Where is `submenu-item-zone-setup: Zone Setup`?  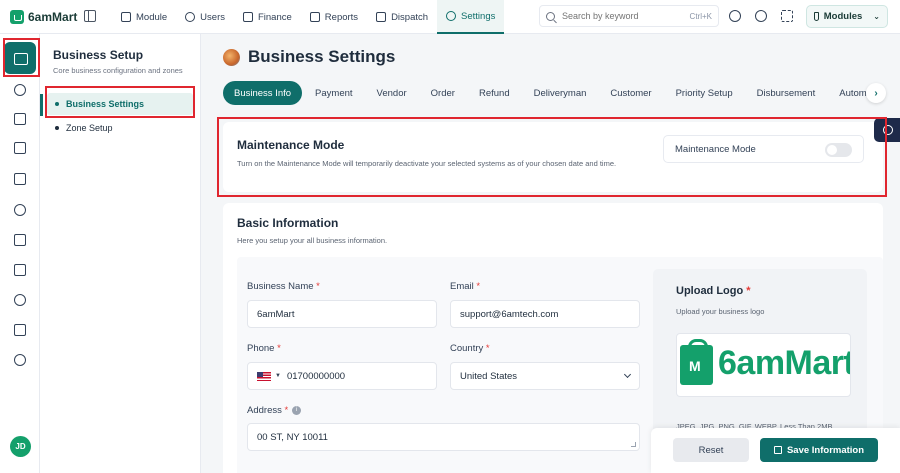
submenu-item-zone-setup: Zone Setup is located at coordinates (120, 128).